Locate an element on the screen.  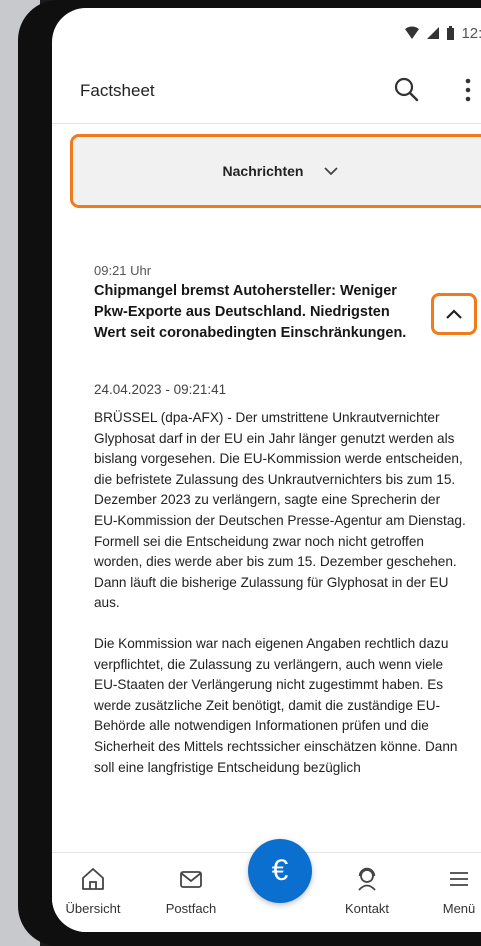
status-time: 12:30 is located at coordinates (471, 33).